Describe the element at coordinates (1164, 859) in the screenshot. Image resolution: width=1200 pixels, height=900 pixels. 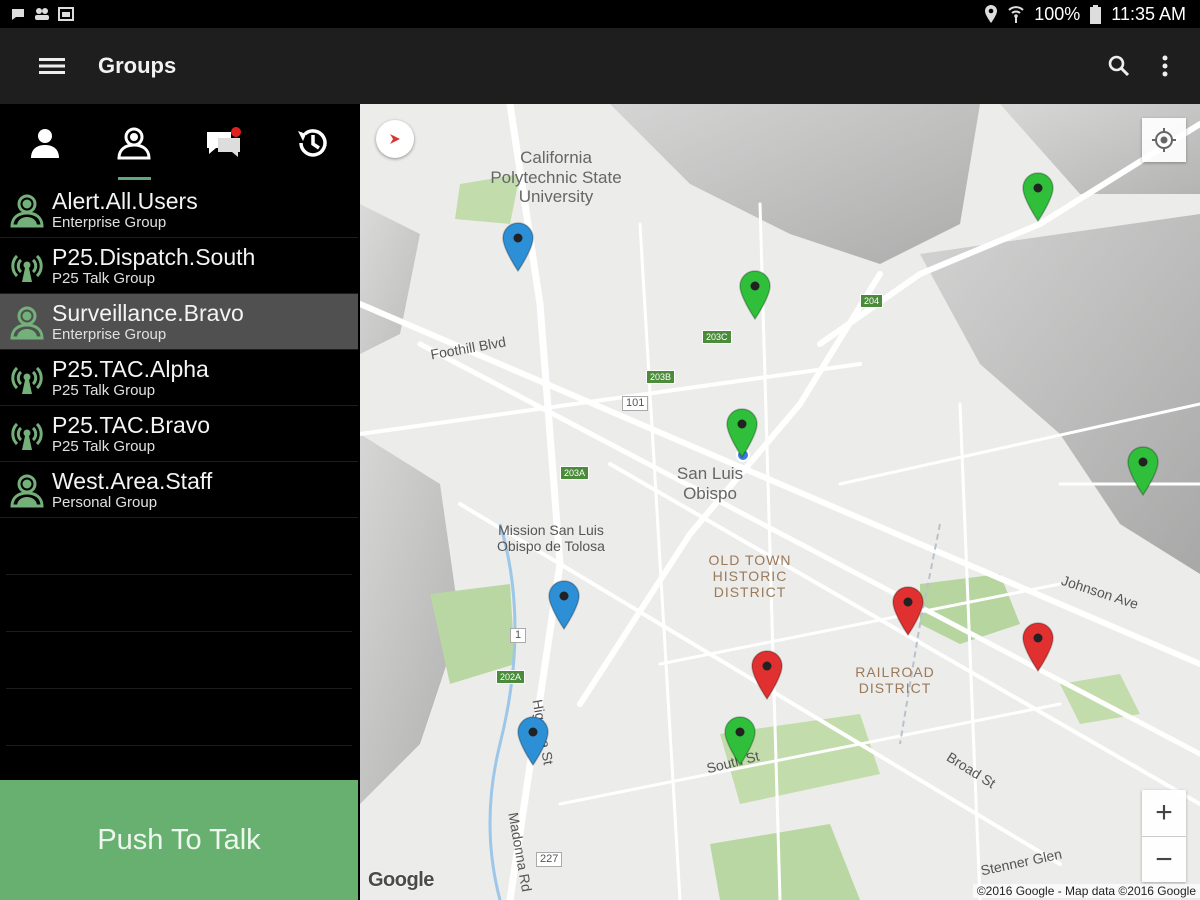
I see `zoom-out-button: −` at that location.